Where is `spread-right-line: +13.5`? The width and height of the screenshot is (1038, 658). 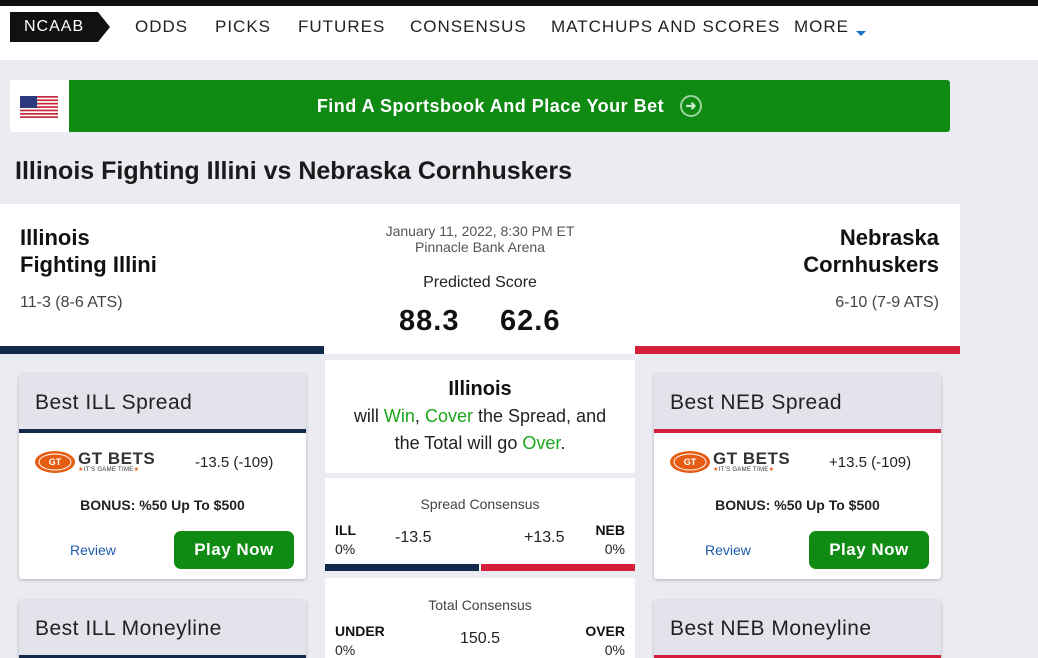
spread-right-line: +13.5 is located at coordinates (544, 537).